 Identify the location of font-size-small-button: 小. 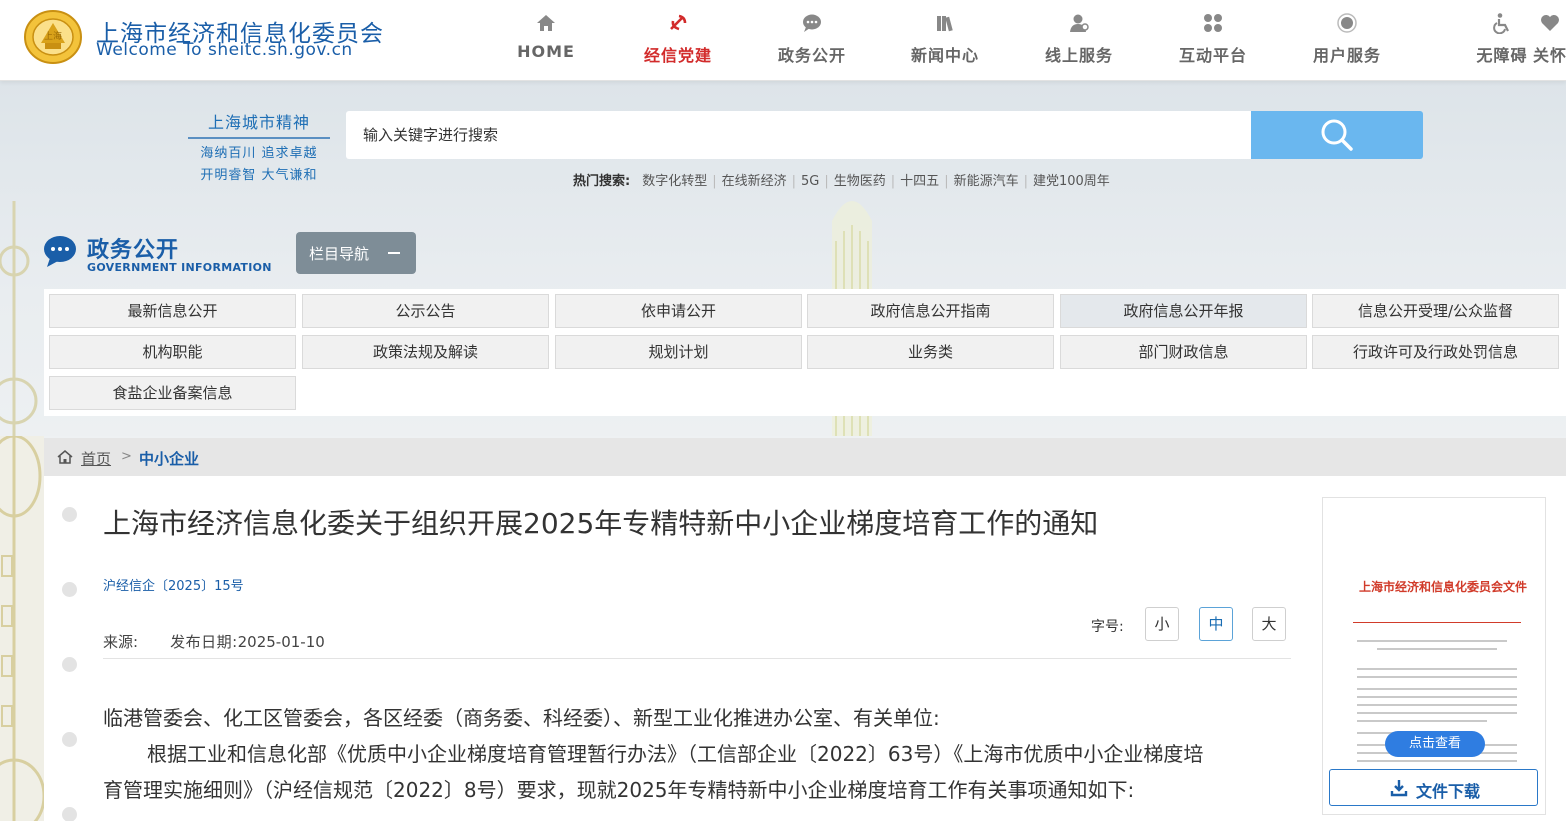
(1162, 624).